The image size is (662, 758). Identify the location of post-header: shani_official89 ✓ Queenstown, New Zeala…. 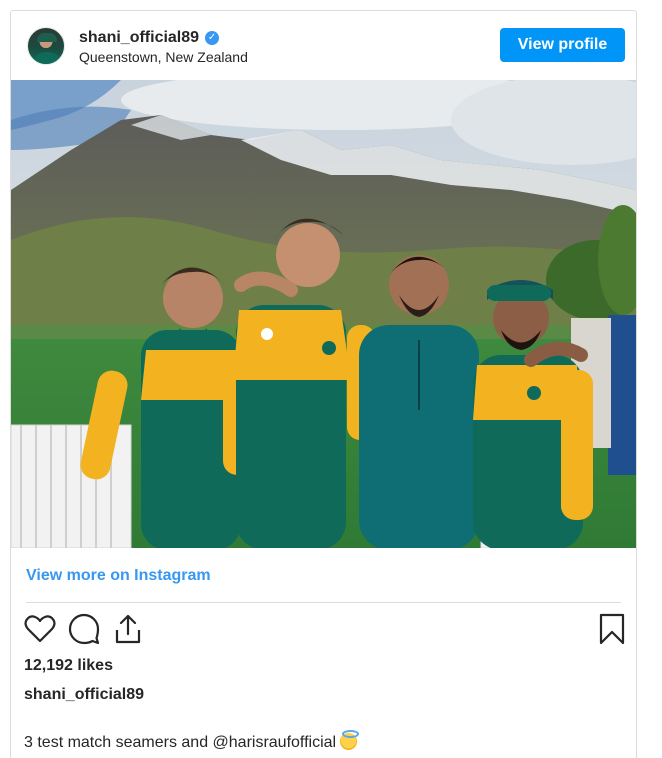
(323, 46).